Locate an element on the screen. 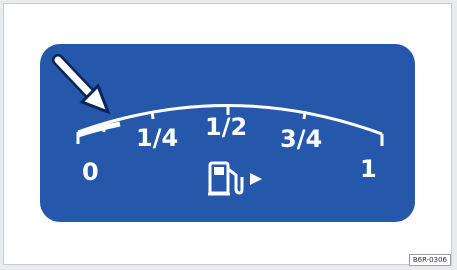  gauge-mark-half: 1/2 is located at coordinates (226, 127).